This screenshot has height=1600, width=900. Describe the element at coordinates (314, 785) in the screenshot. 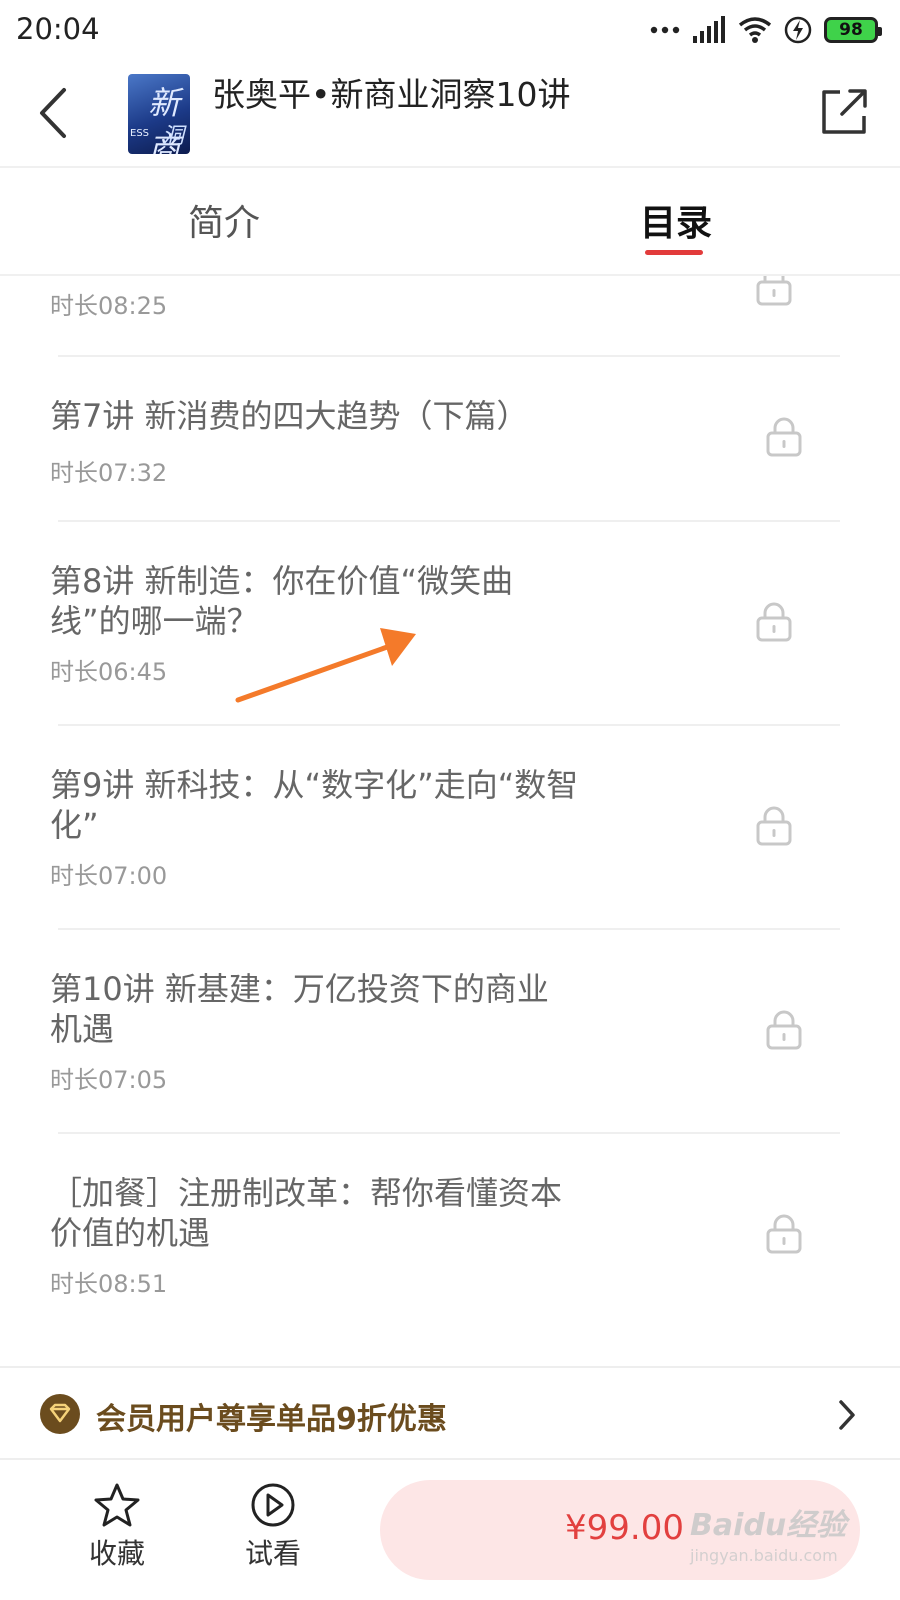

I see `lesson-title: 第9讲 新科技：从“数字化”走向“数智` at that location.